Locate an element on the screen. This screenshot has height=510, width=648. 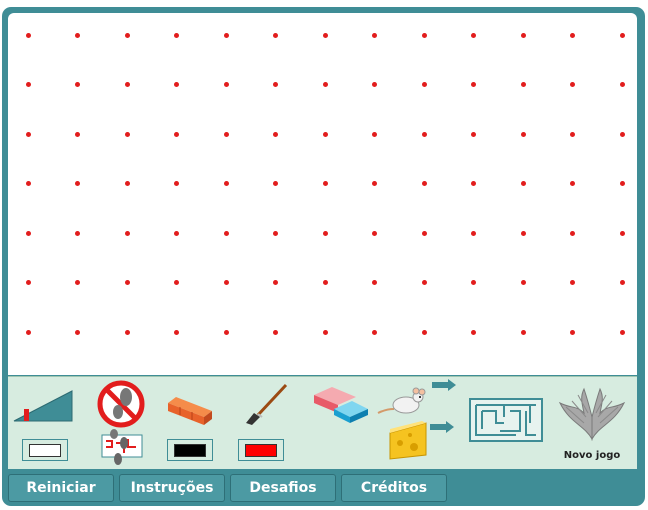
credits-button: Créditos is located at coordinates (394, 488).